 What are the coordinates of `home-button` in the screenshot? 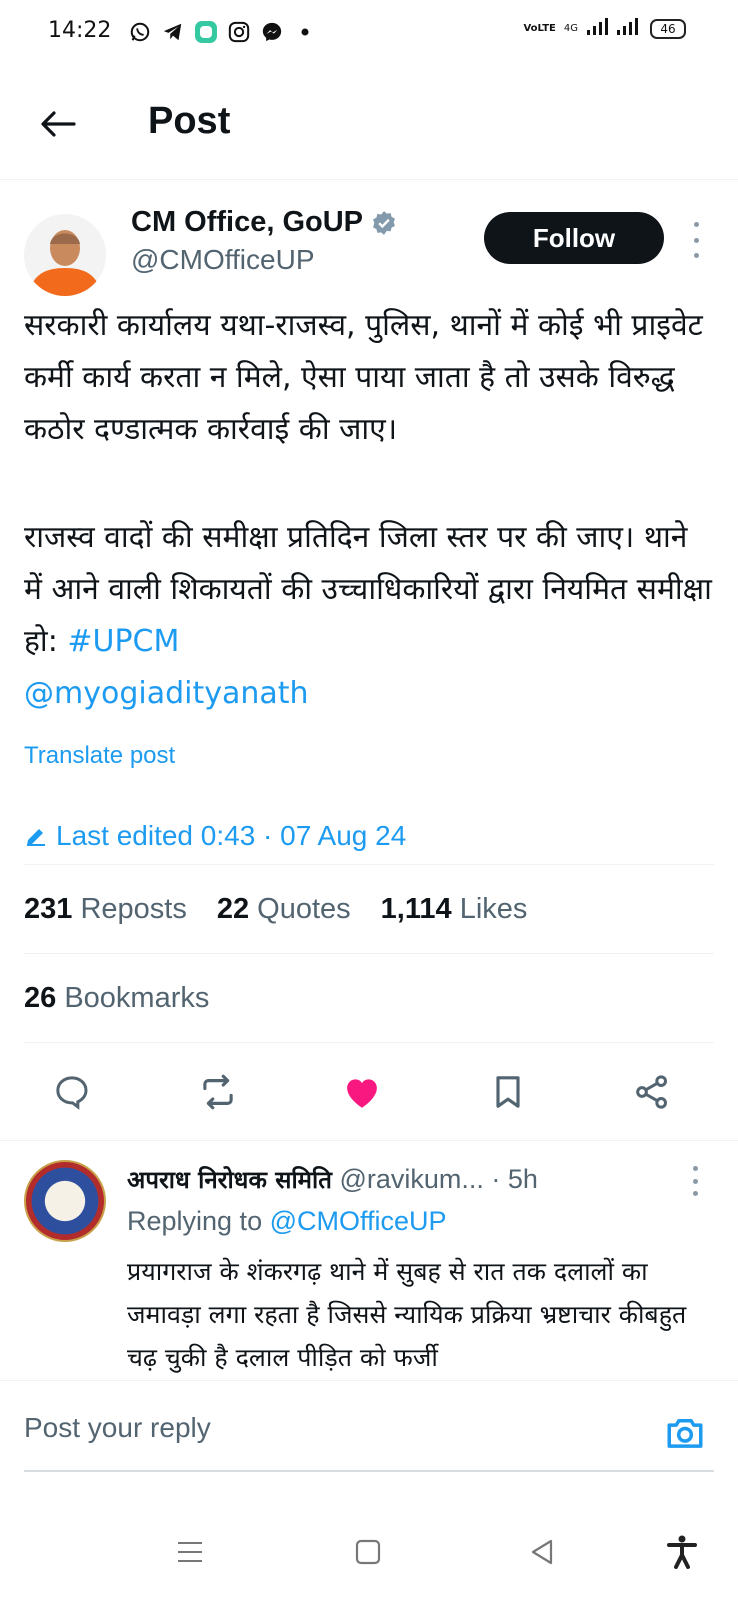 It's located at (368, 1552).